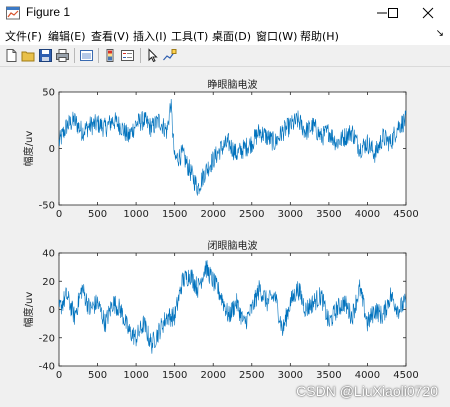 Image resolution: width=450 pixels, height=407 pixels. Describe the element at coordinates (45, 55) in the screenshot. I see `save-icon` at that location.